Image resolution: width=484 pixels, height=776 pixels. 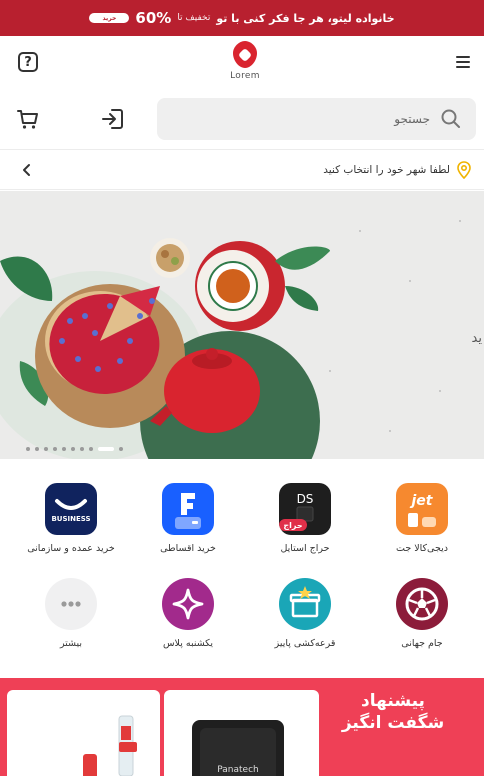 I want to click on search-row: جستجو, so click(x=242, y=119).